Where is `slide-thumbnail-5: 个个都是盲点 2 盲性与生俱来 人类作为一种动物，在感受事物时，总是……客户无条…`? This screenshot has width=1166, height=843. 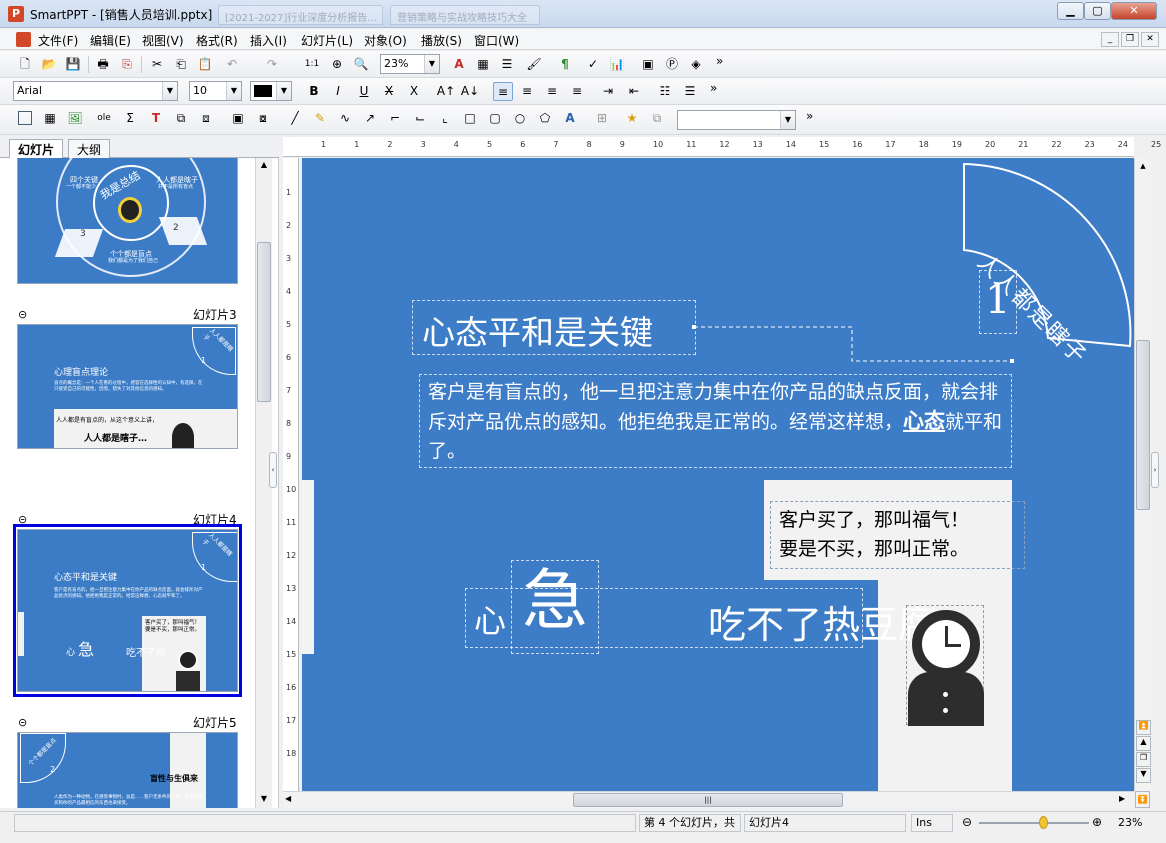 slide-thumbnail-5: 个个都是盲点 2 盲性与生俱来 人类作为一种动物，在感受事物时，总是……客户无条… is located at coordinates (127, 770).